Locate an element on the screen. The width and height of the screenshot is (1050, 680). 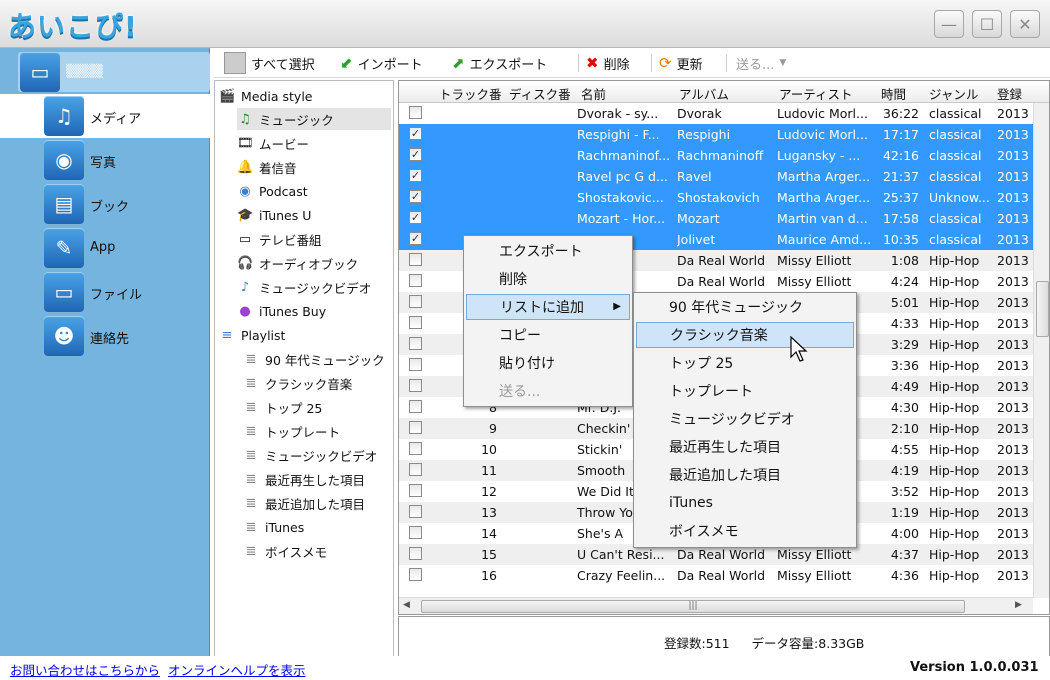
column-header-artist: アーティスト is located at coordinates (816, 93).